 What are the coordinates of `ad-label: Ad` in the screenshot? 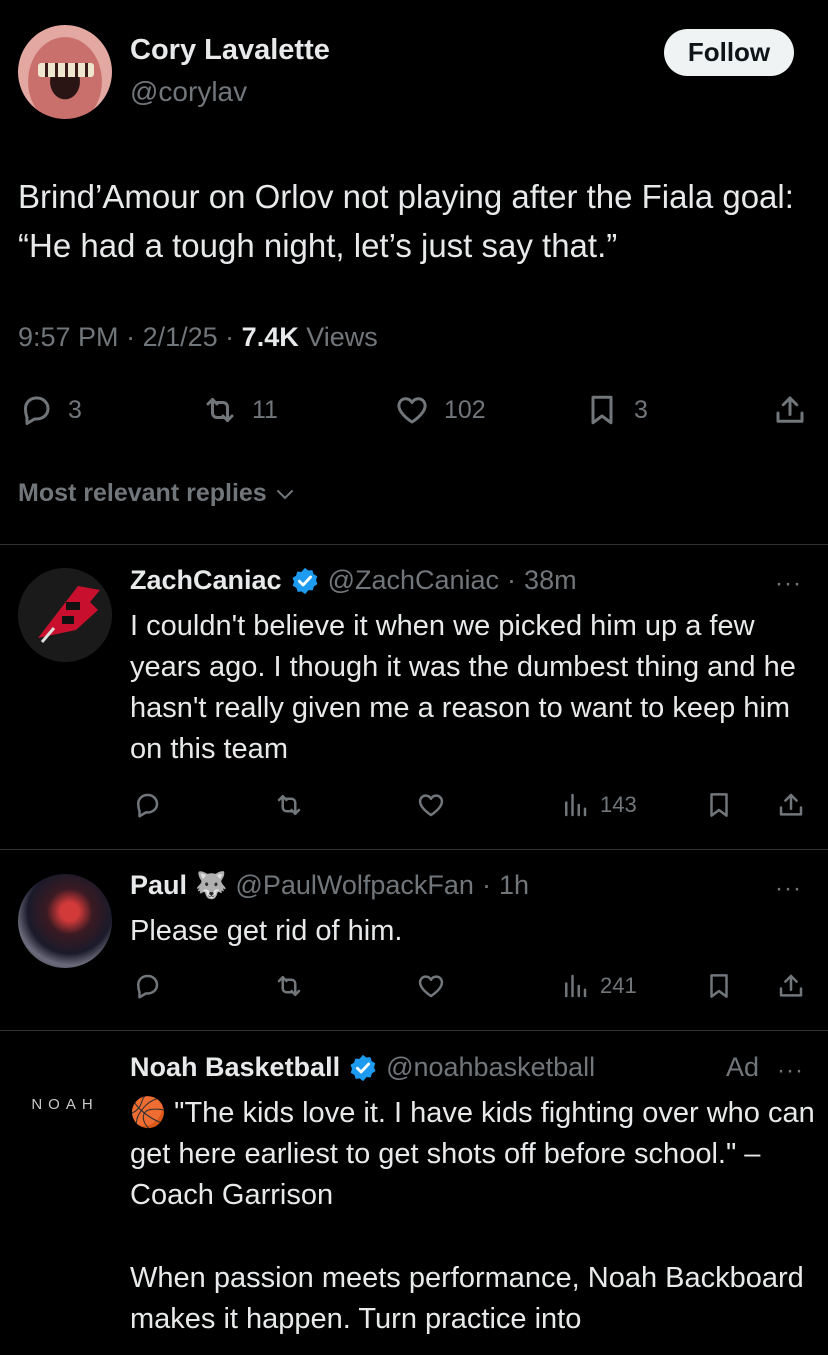 It's located at (743, 1067).